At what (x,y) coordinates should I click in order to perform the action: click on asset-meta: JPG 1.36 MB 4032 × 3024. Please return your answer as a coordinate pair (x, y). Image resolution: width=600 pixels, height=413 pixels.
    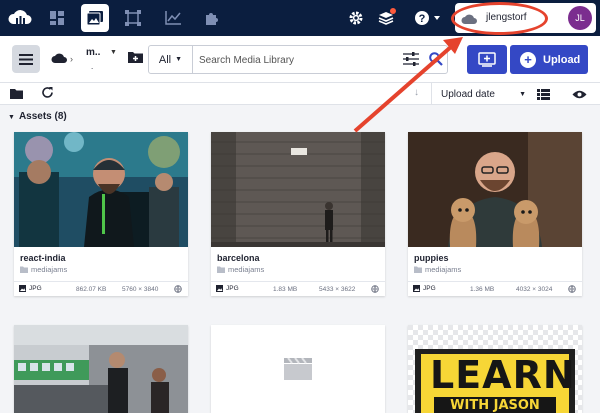
    Looking at the image, I should click on (495, 288).